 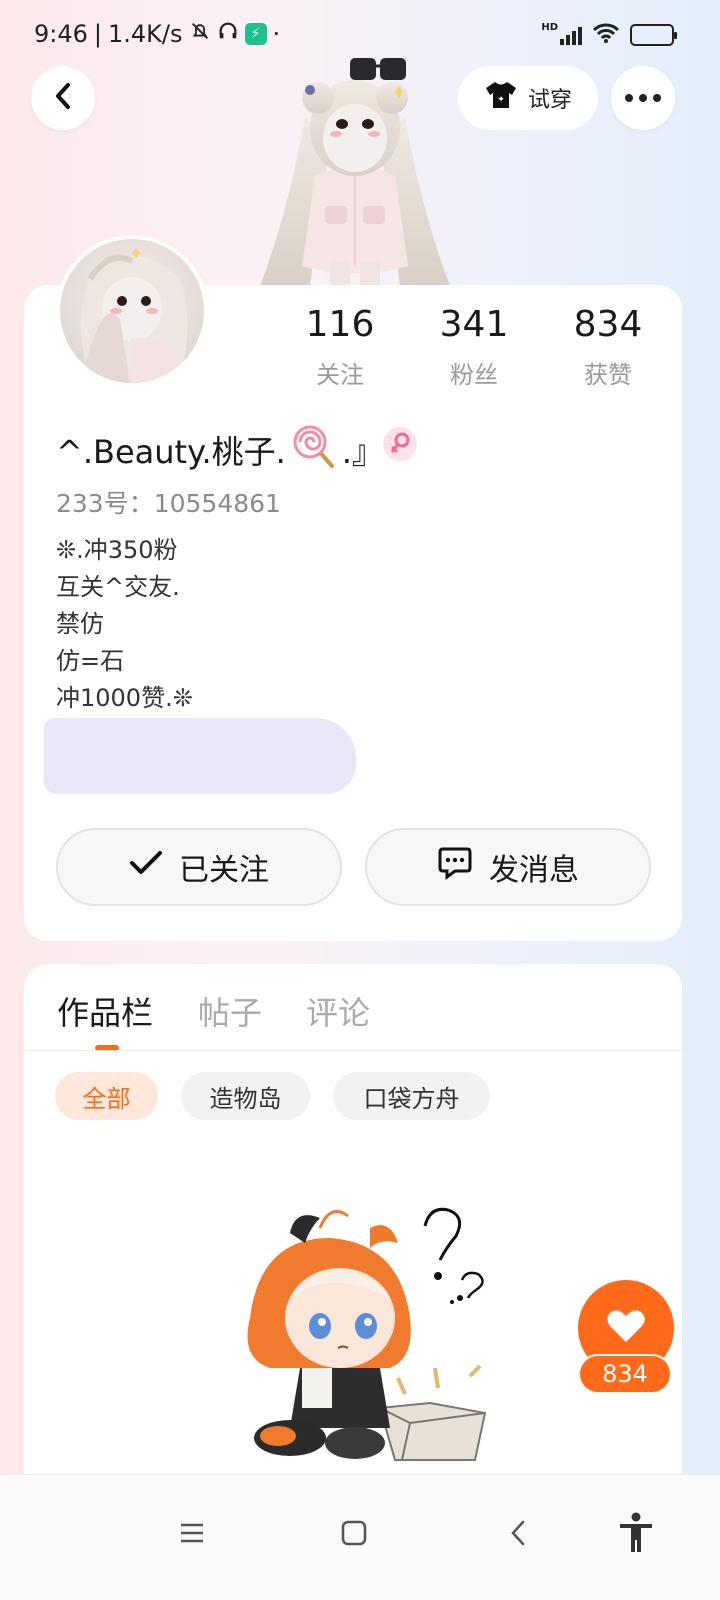 I want to click on home-nav-button, so click(x=354, y=1535).